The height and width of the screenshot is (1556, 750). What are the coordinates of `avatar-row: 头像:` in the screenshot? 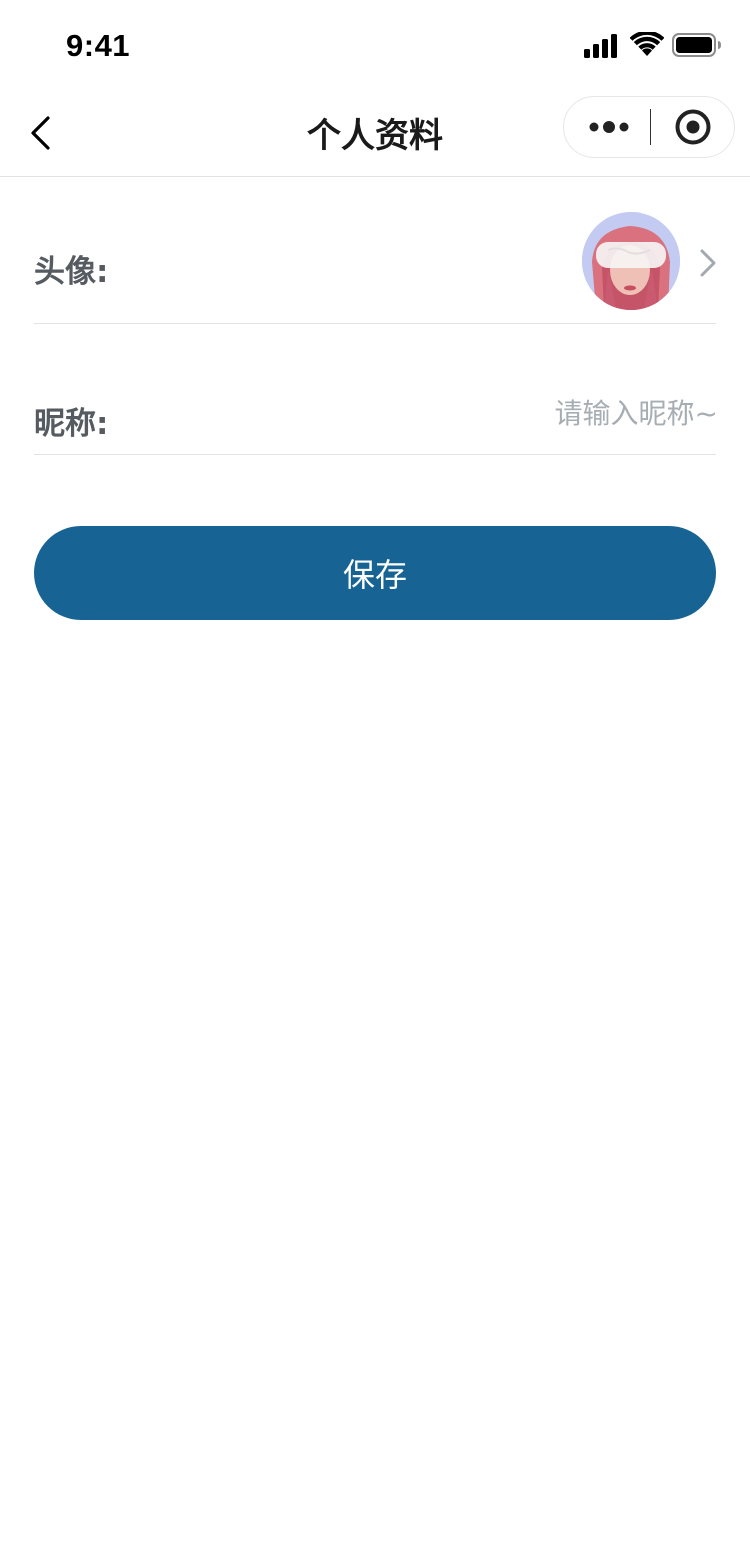 It's located at (375, 250).